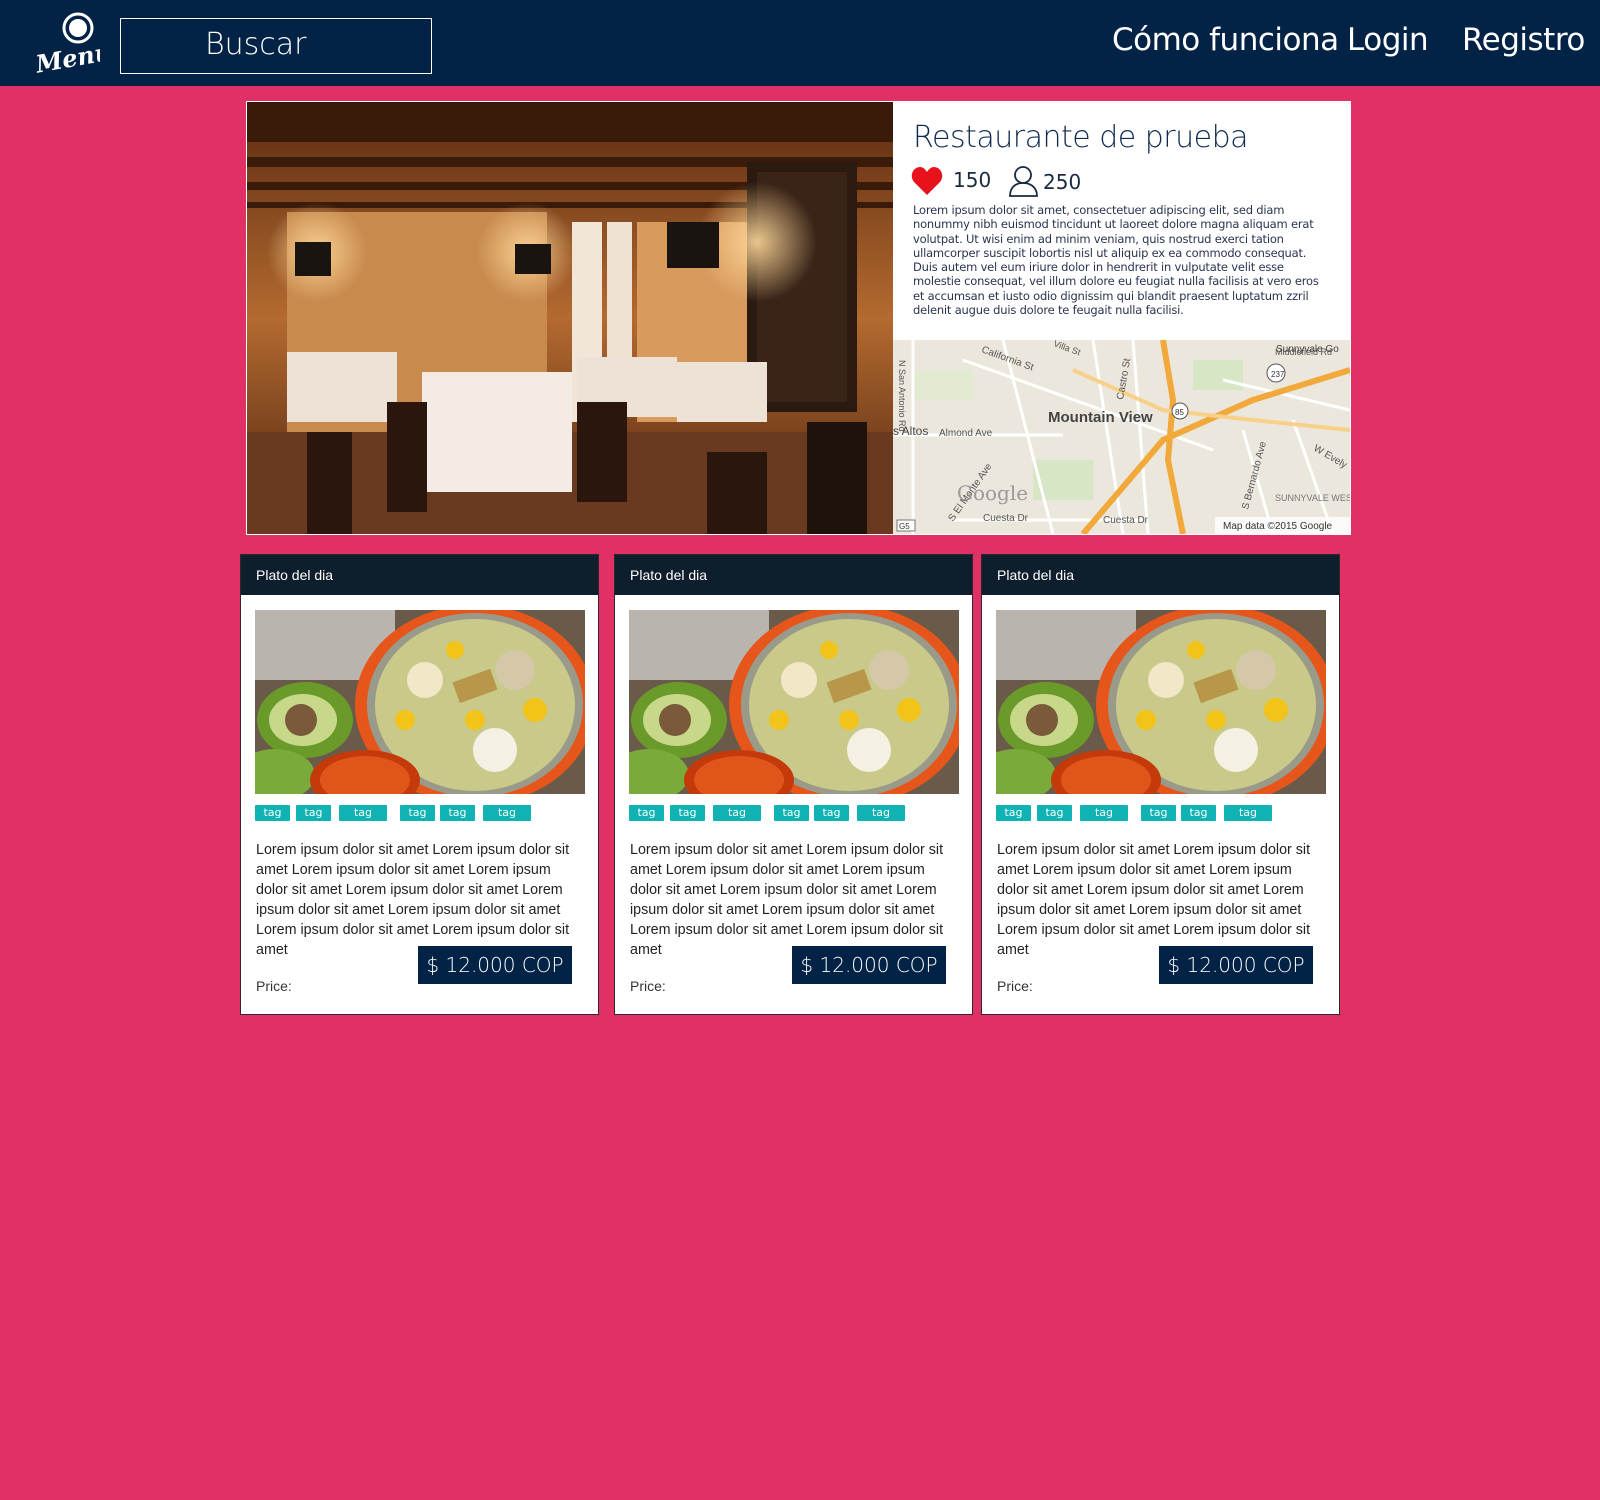 This screenshot has height=1500, width=1600. Describe the element at coordinates (1307, 349) in the screenshot. I see `map-label-sunnyvale-golf: Sunnyvale Go` at that location.